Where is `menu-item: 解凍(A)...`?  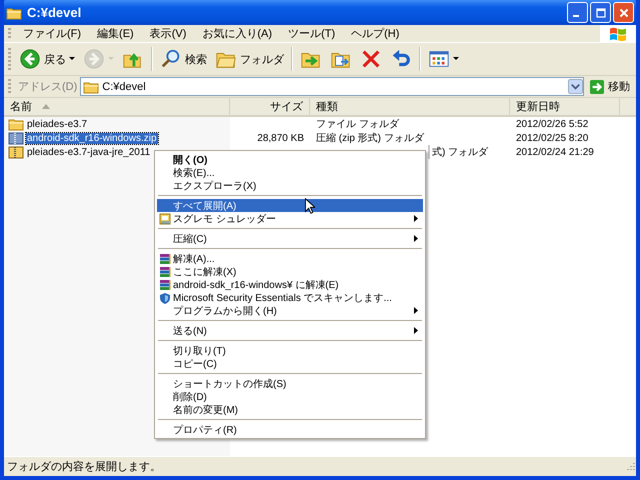
menu-item: 解凍(A)... is located at coordinates (290, 258).